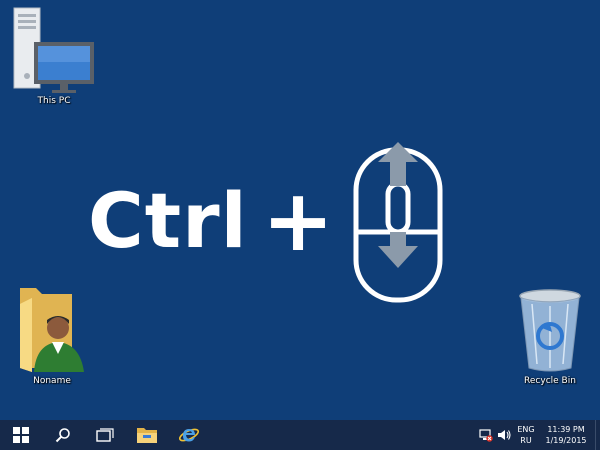 The image size is (600, 450). What do you see at coordinates (168, 220) in the screenshot?
I see `ctrl-key-text: Ctrl` at bounding box center [168, 220].